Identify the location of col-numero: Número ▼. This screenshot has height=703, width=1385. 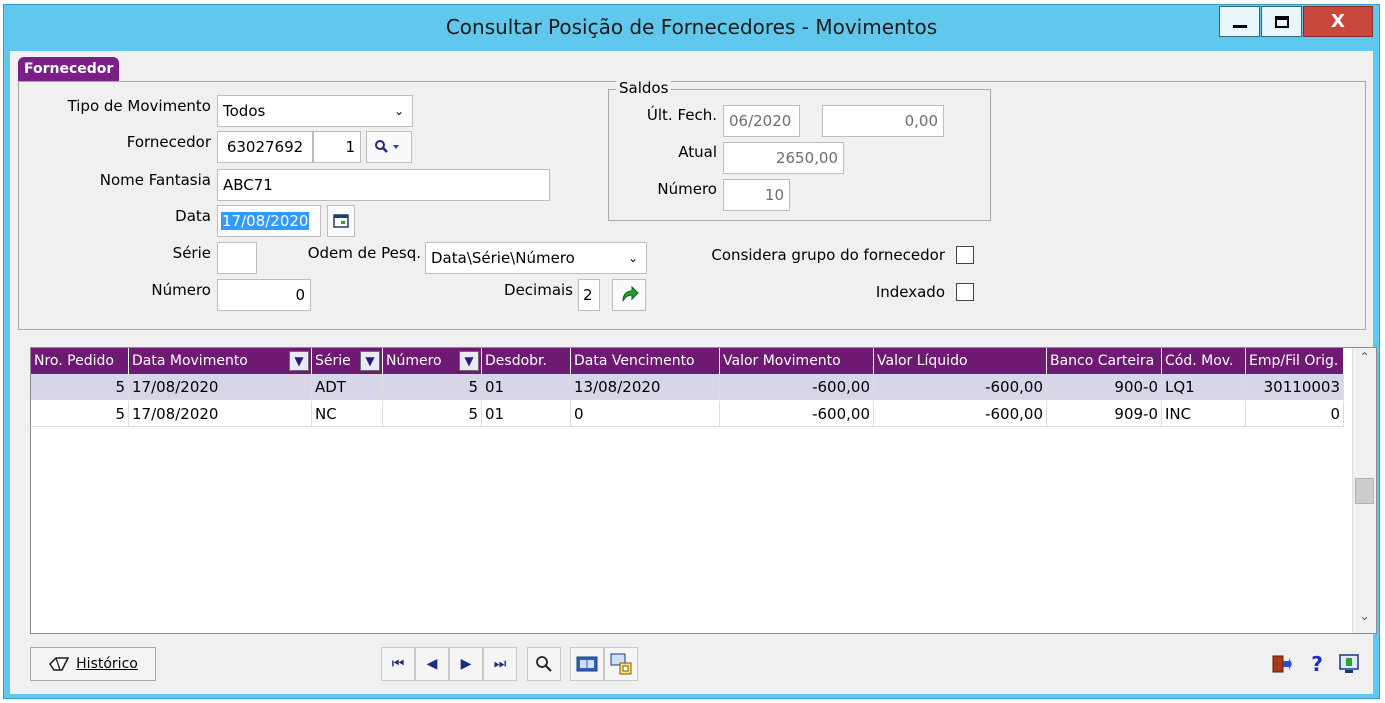
(432, 361).